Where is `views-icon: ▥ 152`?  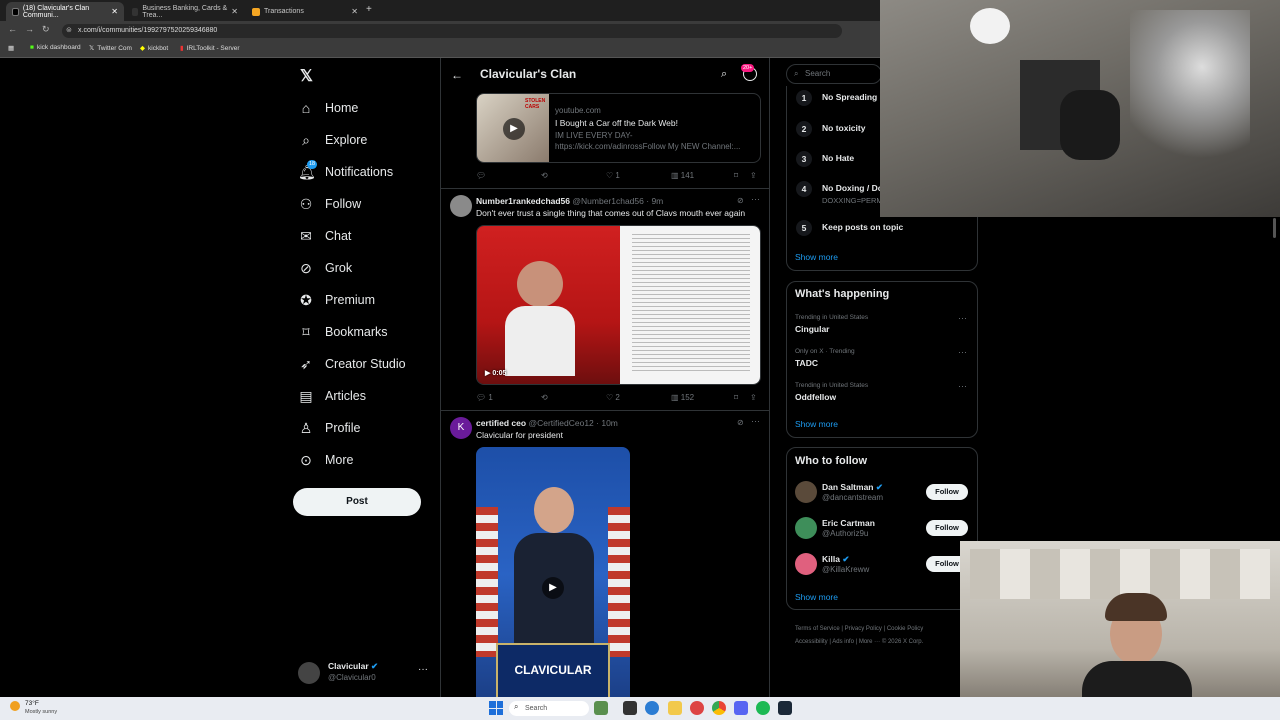 views-icon: ▥ 152 is located at coordinates (682, 397).